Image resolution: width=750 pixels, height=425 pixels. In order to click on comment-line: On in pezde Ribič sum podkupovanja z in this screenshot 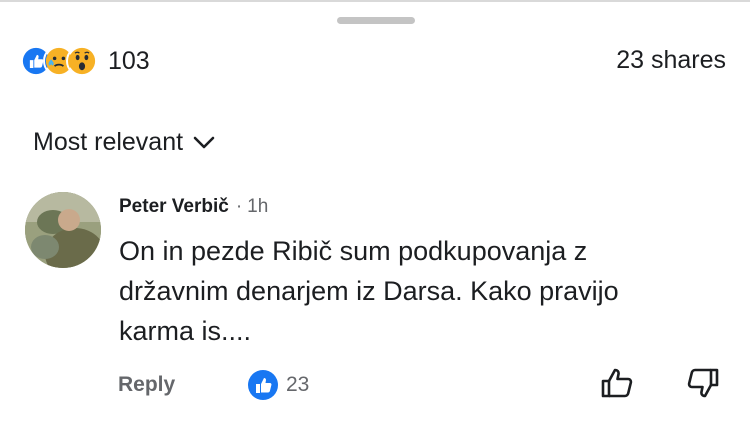, I will do `click(353, 251)`.